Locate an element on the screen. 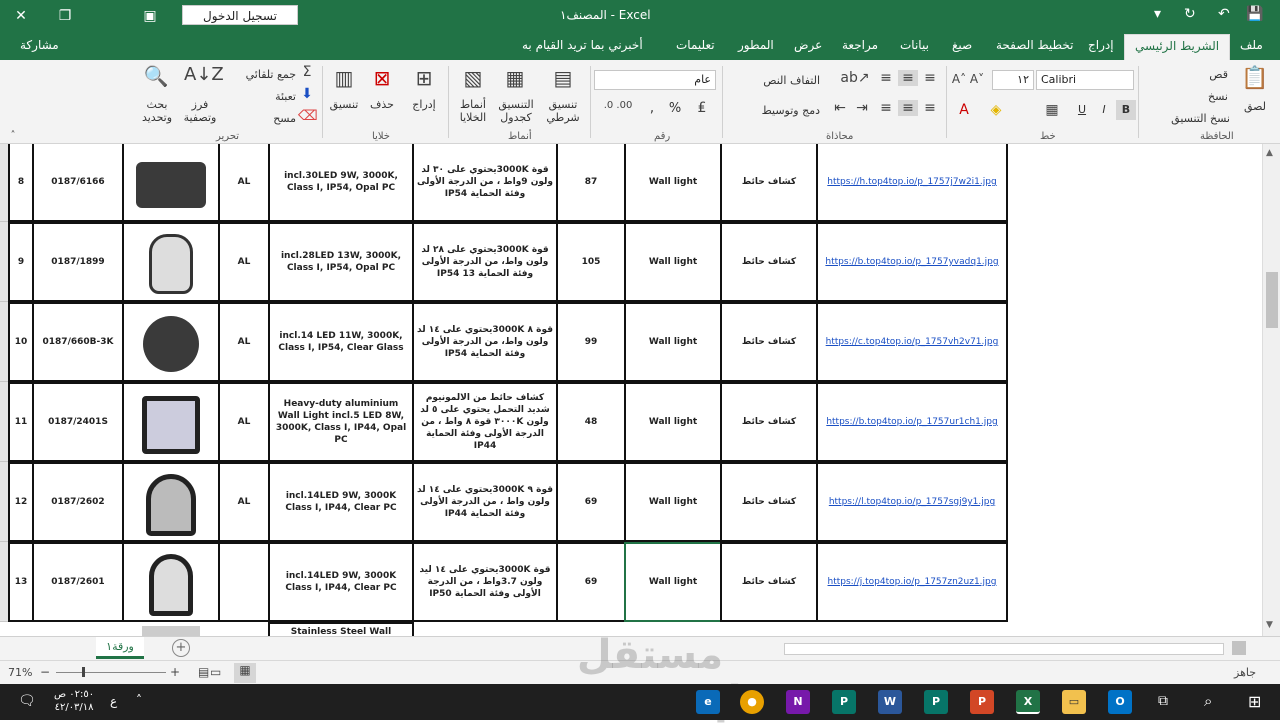 This screenshot has height=724, width=1280. decimal-icons: .0 .00 is located at coordinates (618, 105).